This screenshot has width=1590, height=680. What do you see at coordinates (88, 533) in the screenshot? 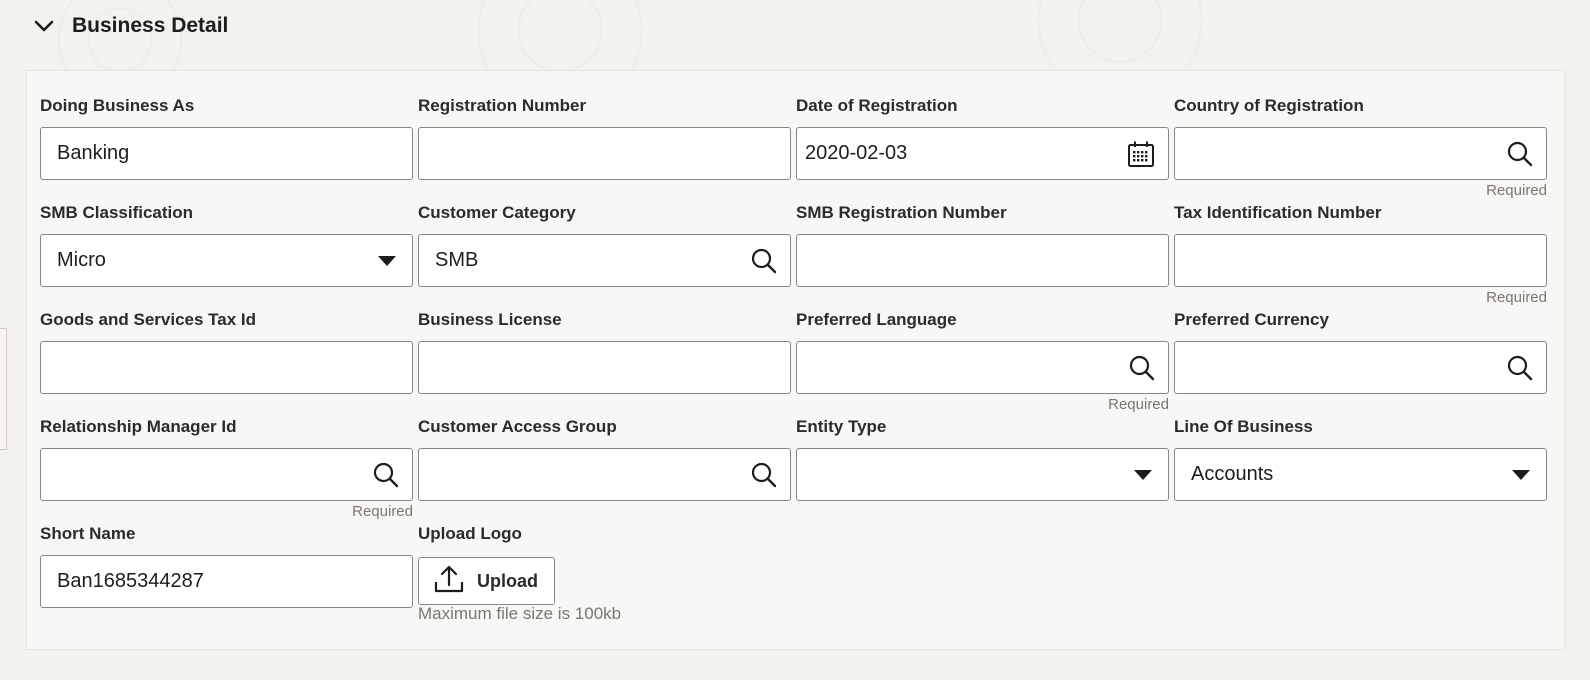
I see `short-name-label: Short Name` at bounding box center [88, 533].